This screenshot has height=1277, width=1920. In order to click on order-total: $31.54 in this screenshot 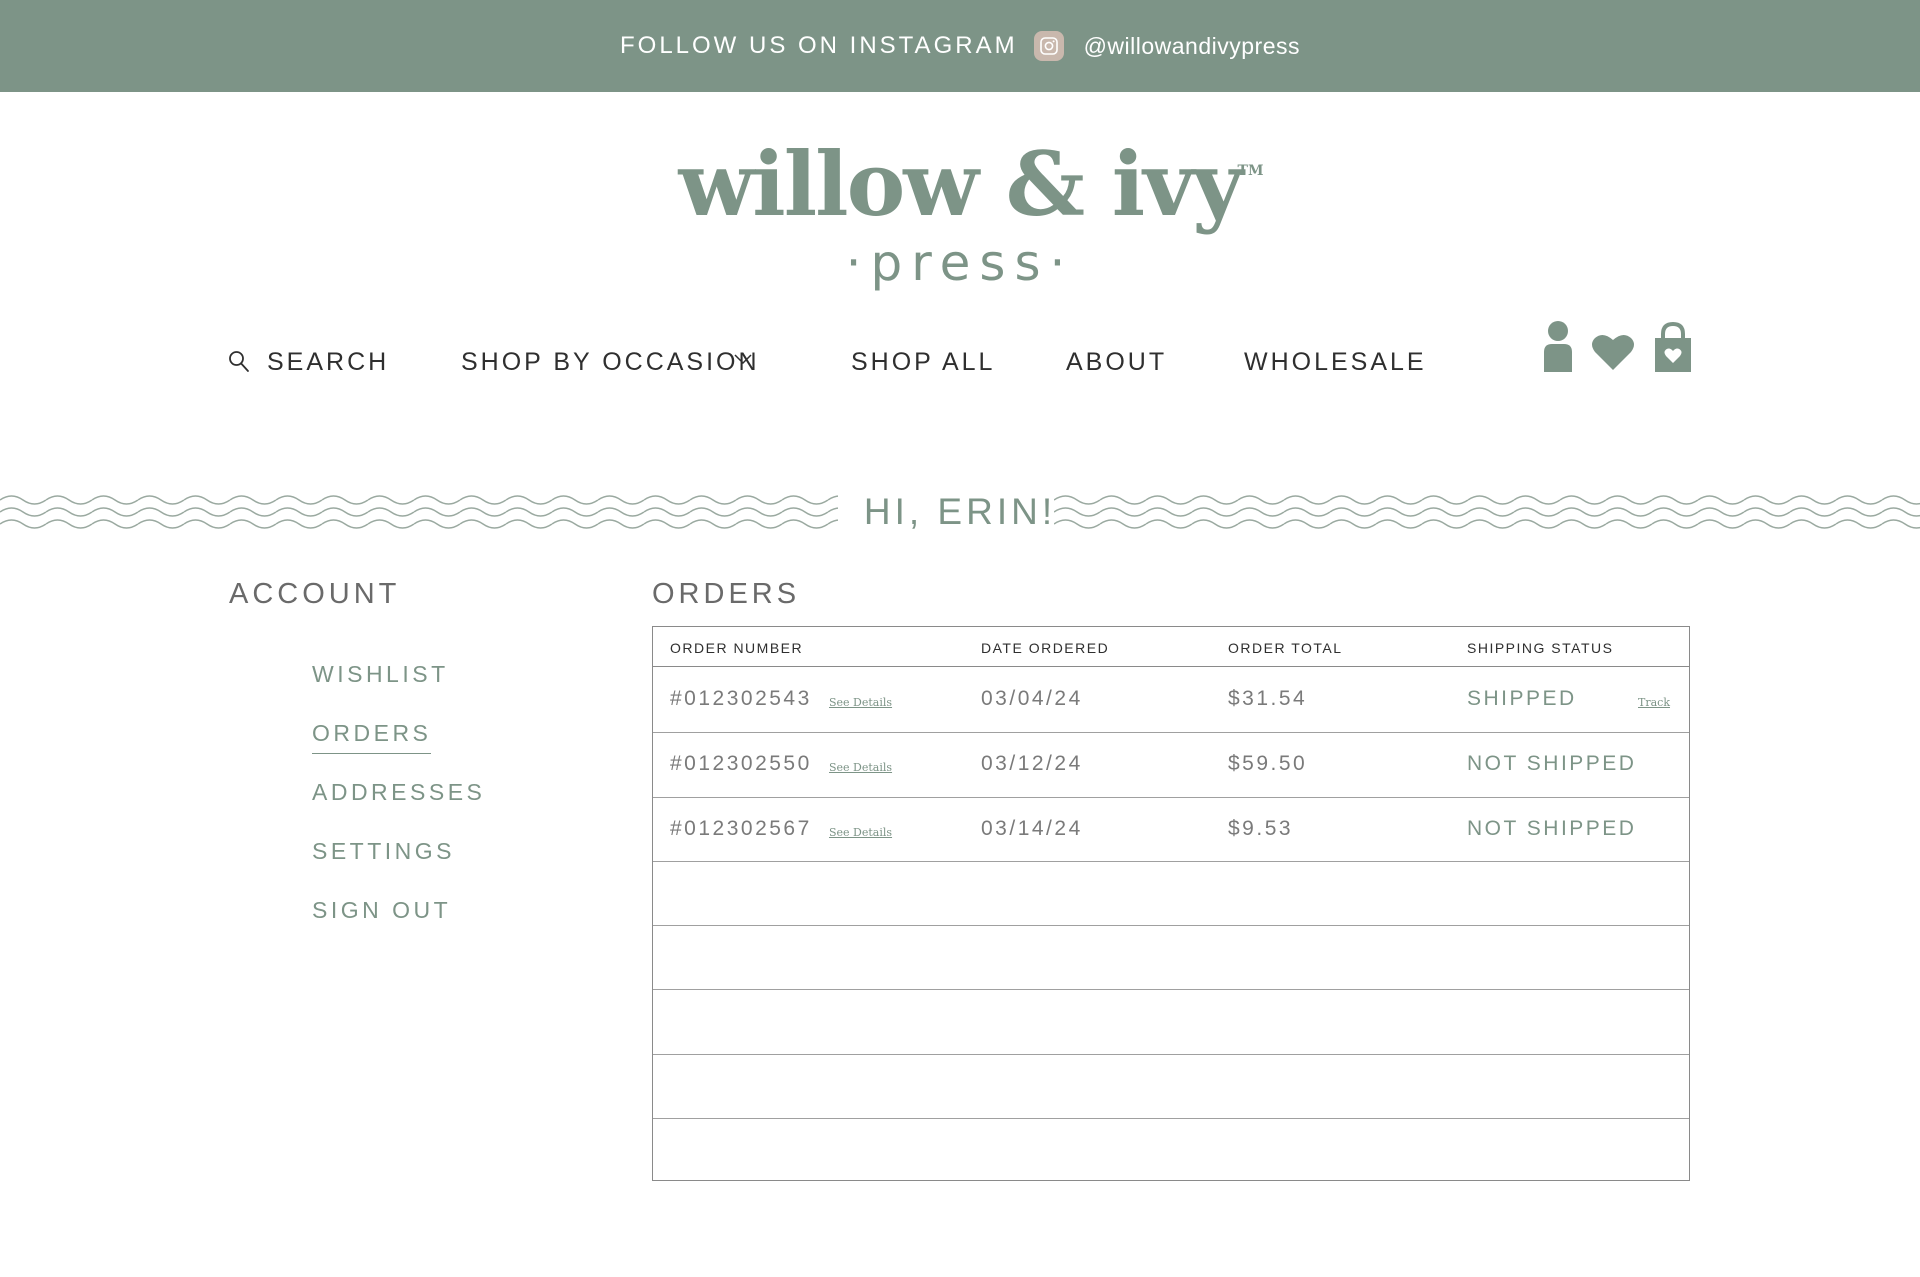, I will do `click(1268, 698)`.